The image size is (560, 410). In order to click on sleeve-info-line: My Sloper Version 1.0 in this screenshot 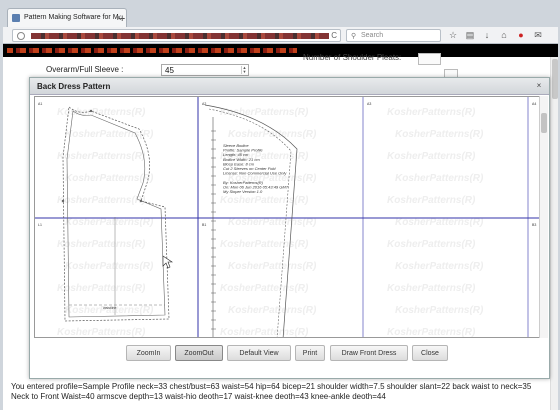, I will do `click(243, 191)`.